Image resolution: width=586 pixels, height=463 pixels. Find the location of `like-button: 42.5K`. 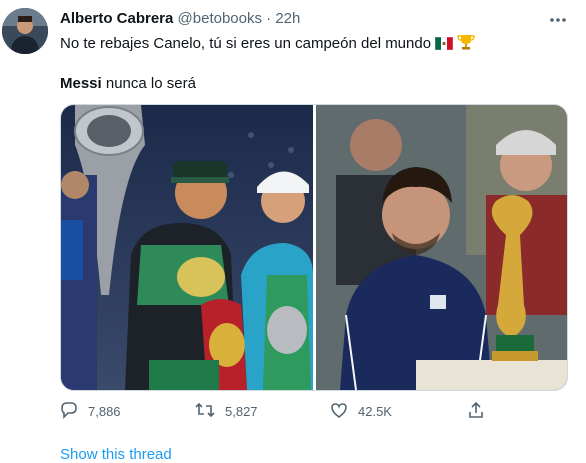

like-button: 42.5K is located at coordinates (361, 411).